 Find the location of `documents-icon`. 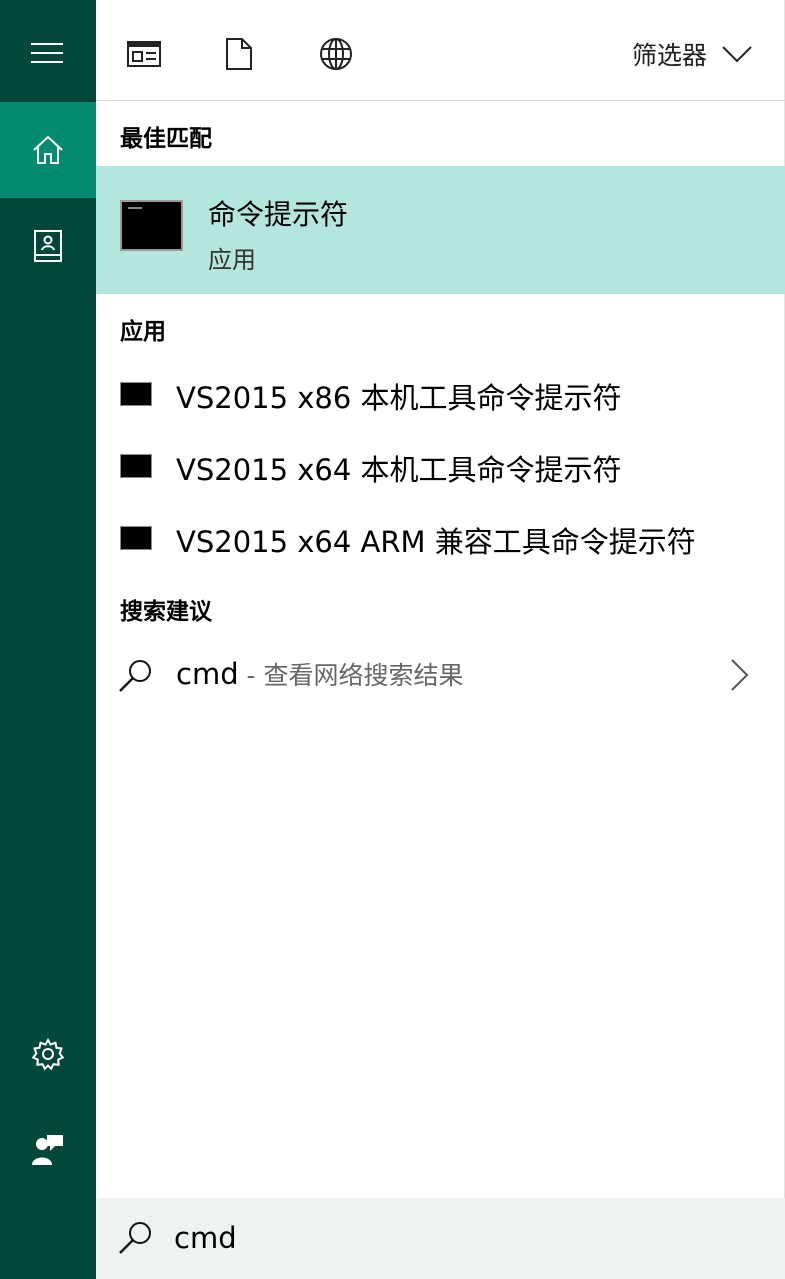

documents-icon is located at coordinates (239, 54).